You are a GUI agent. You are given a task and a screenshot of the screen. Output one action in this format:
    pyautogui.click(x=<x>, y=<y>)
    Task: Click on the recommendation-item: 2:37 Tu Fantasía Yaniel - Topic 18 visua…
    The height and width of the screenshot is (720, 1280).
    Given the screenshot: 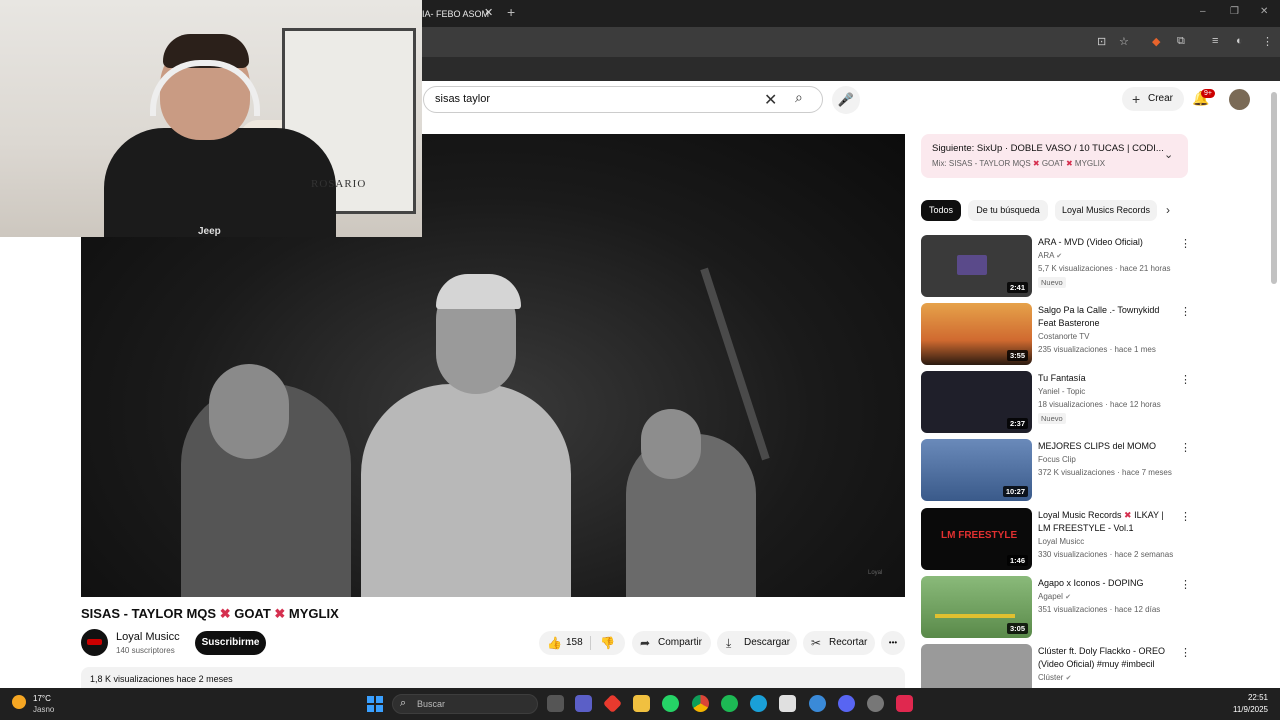 What is the action you would take?
    pyautogui.click(x=1056, y=403)
    